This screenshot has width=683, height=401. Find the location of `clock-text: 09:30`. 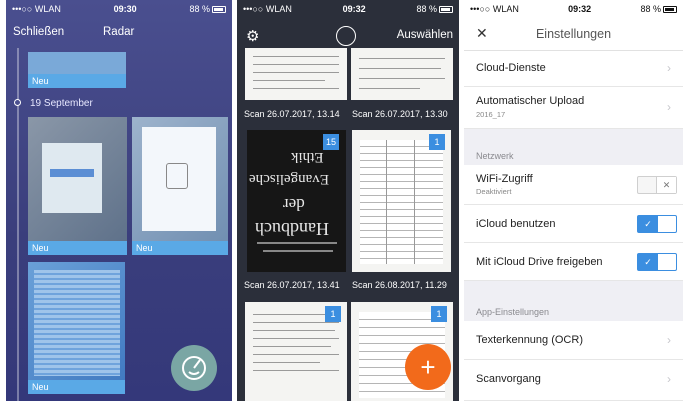

clock-text: 09:30 is located at coordinates (125, 8).